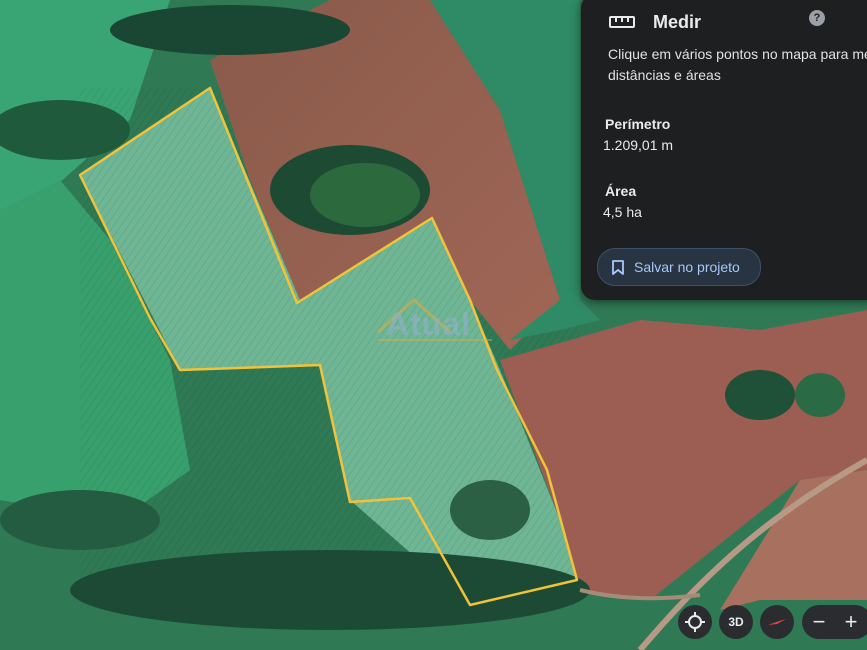 The width and height of the screenshot is (867, 650). I want to click on panel-title: Medir, so click(677, 21).